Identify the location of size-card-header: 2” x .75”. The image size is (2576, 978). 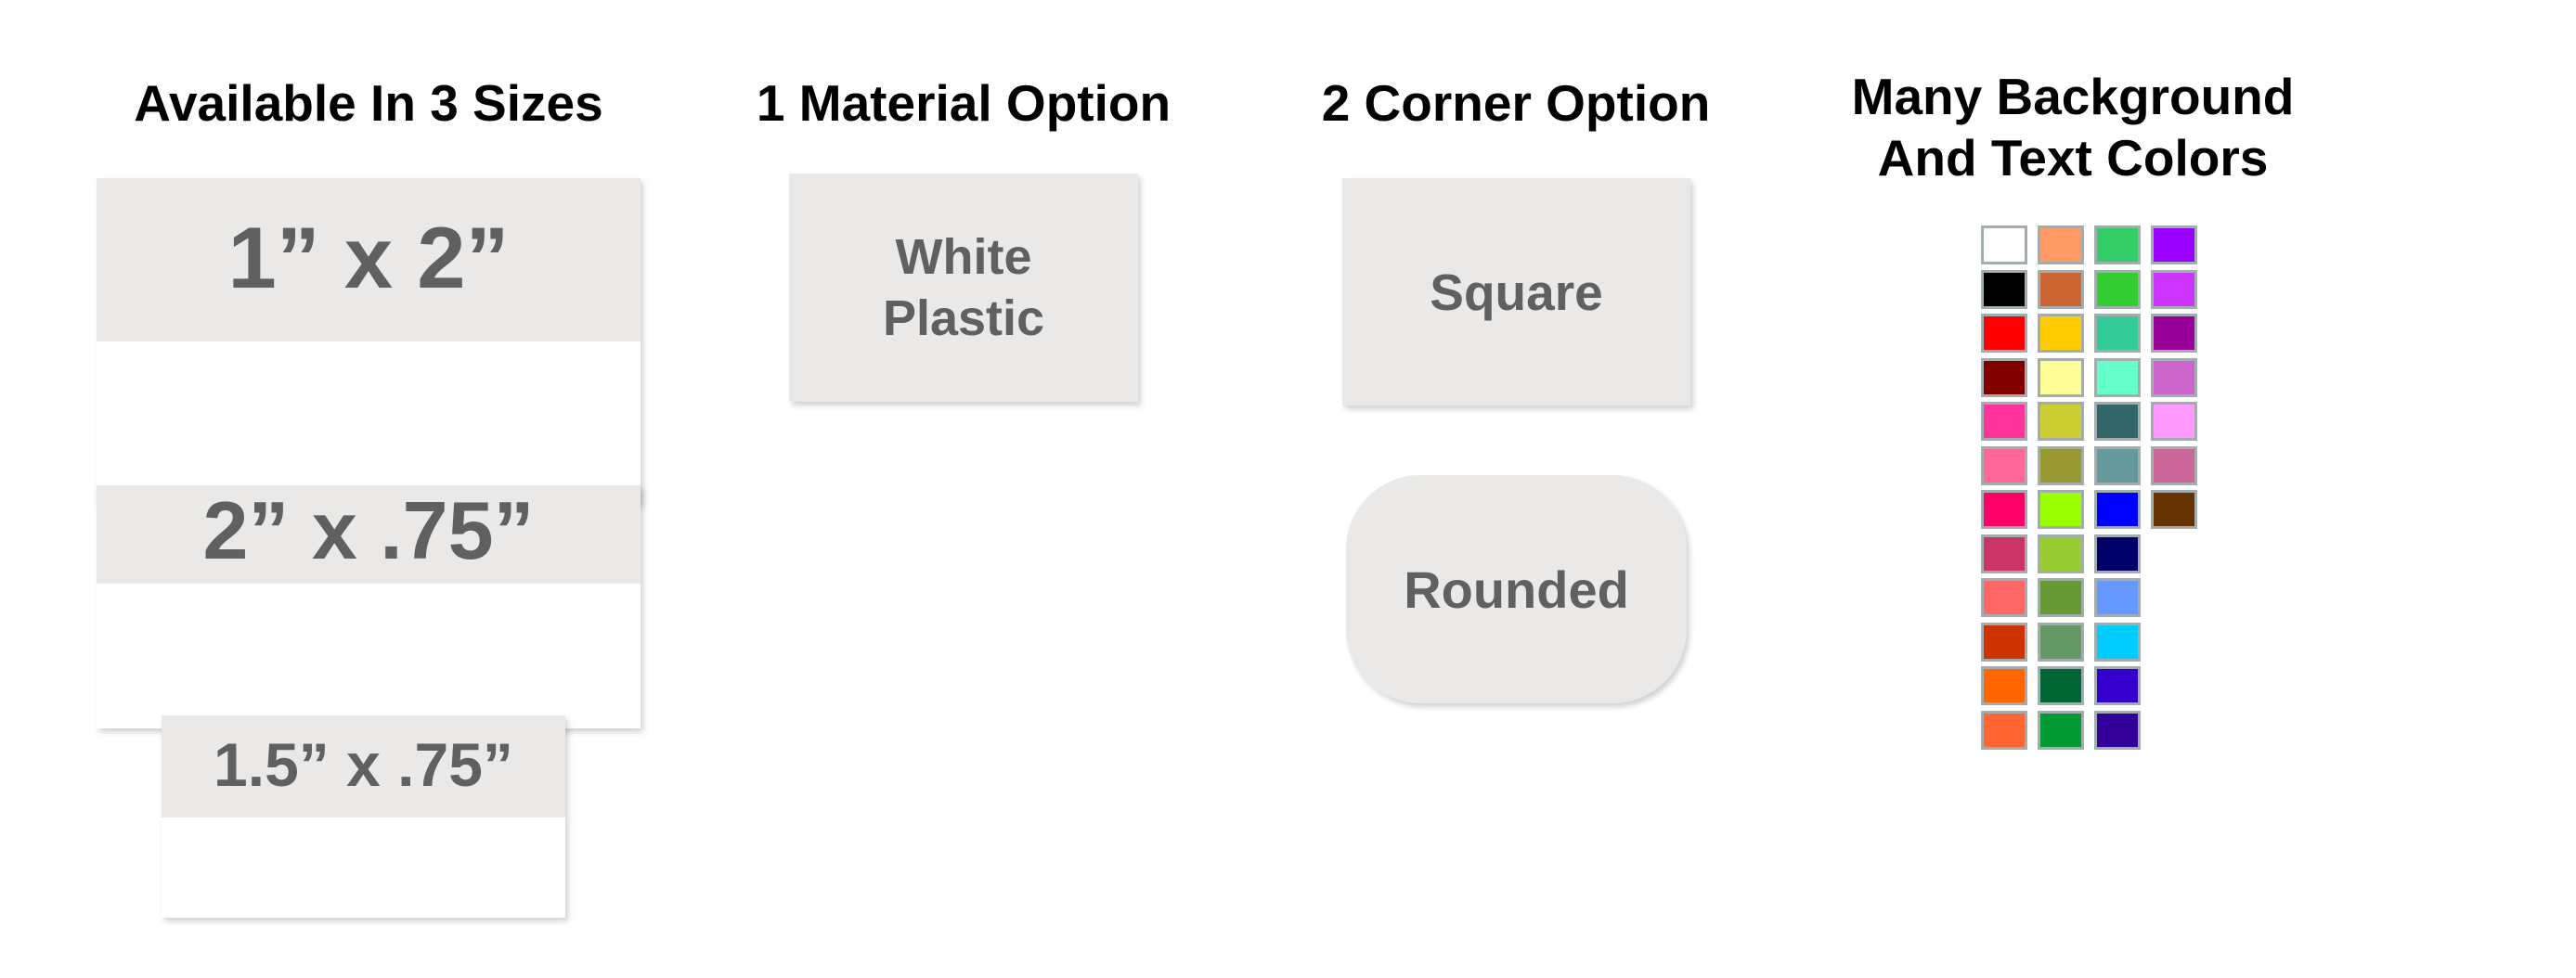
(369, 534).